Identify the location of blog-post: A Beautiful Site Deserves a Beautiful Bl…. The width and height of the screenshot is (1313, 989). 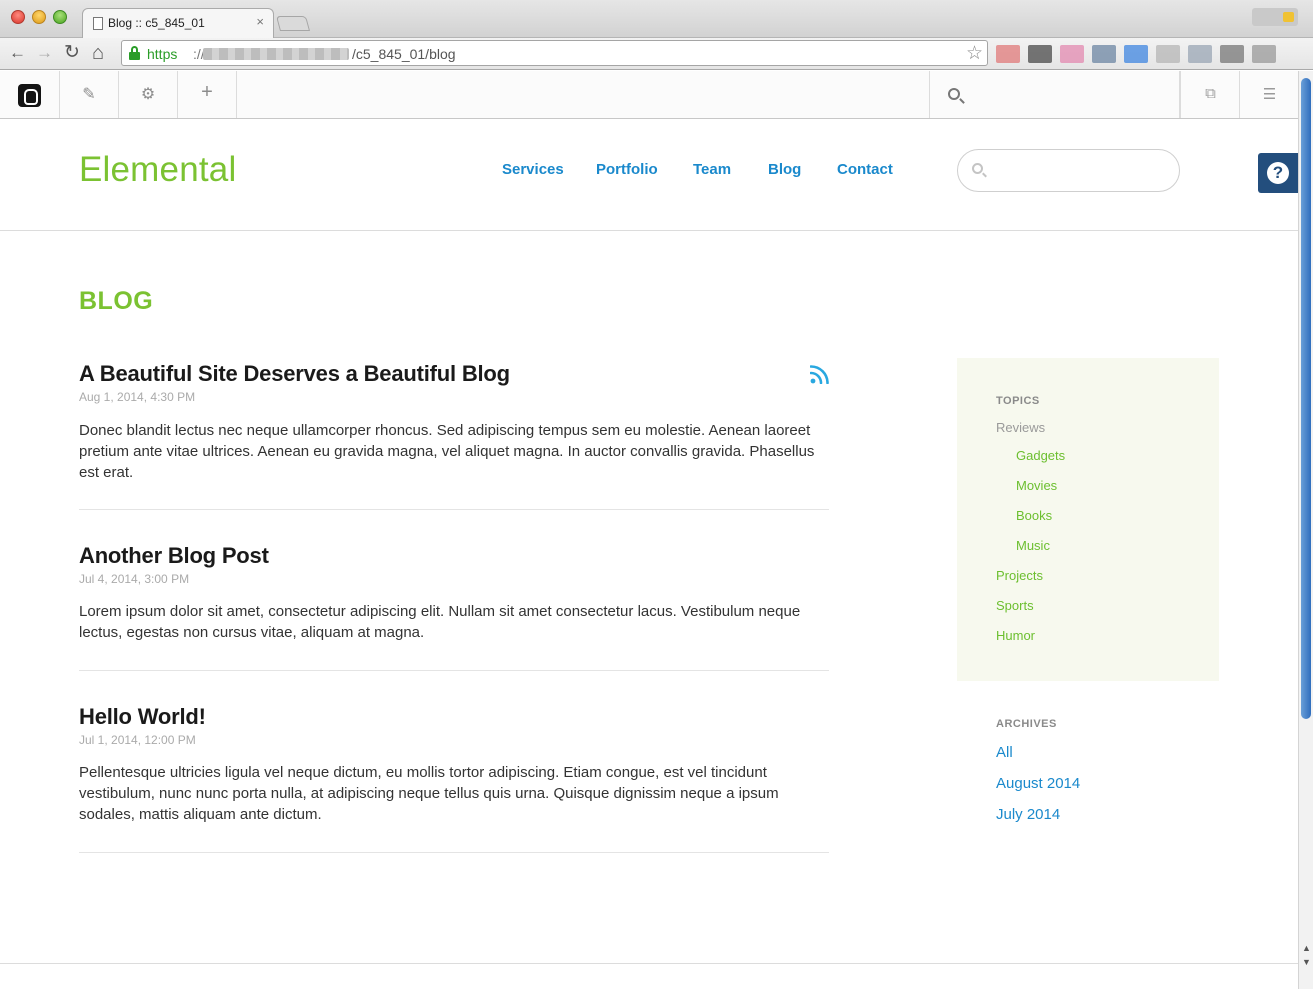
(454, 422).